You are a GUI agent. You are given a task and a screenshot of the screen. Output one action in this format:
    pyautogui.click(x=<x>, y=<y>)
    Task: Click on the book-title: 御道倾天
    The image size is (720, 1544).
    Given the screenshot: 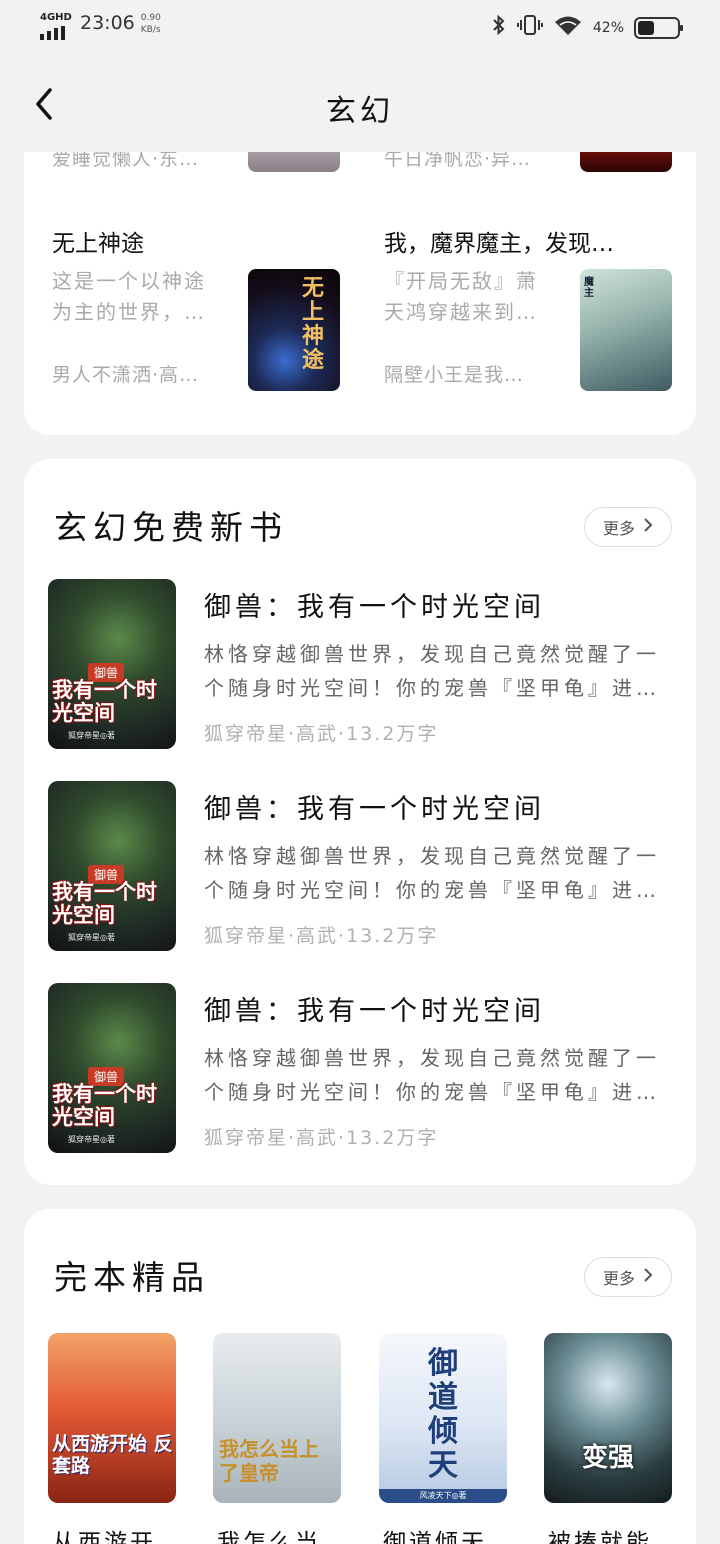 What is the action you would take?
    pyautogui.click(x=451, y=1533)
    